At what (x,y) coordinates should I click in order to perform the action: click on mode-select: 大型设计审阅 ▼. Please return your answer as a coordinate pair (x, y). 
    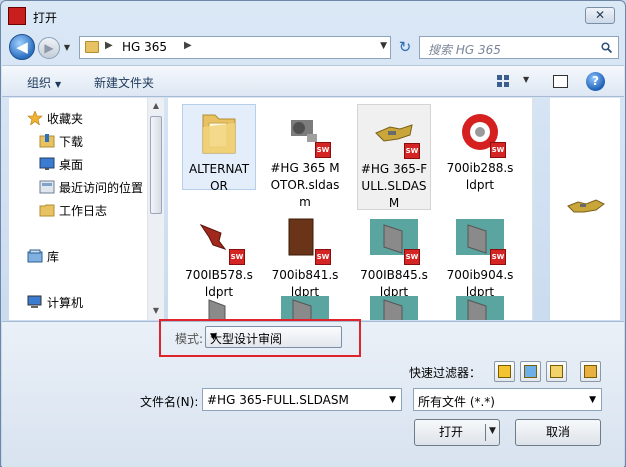
    Looking at the image, I should click on (273, 337).